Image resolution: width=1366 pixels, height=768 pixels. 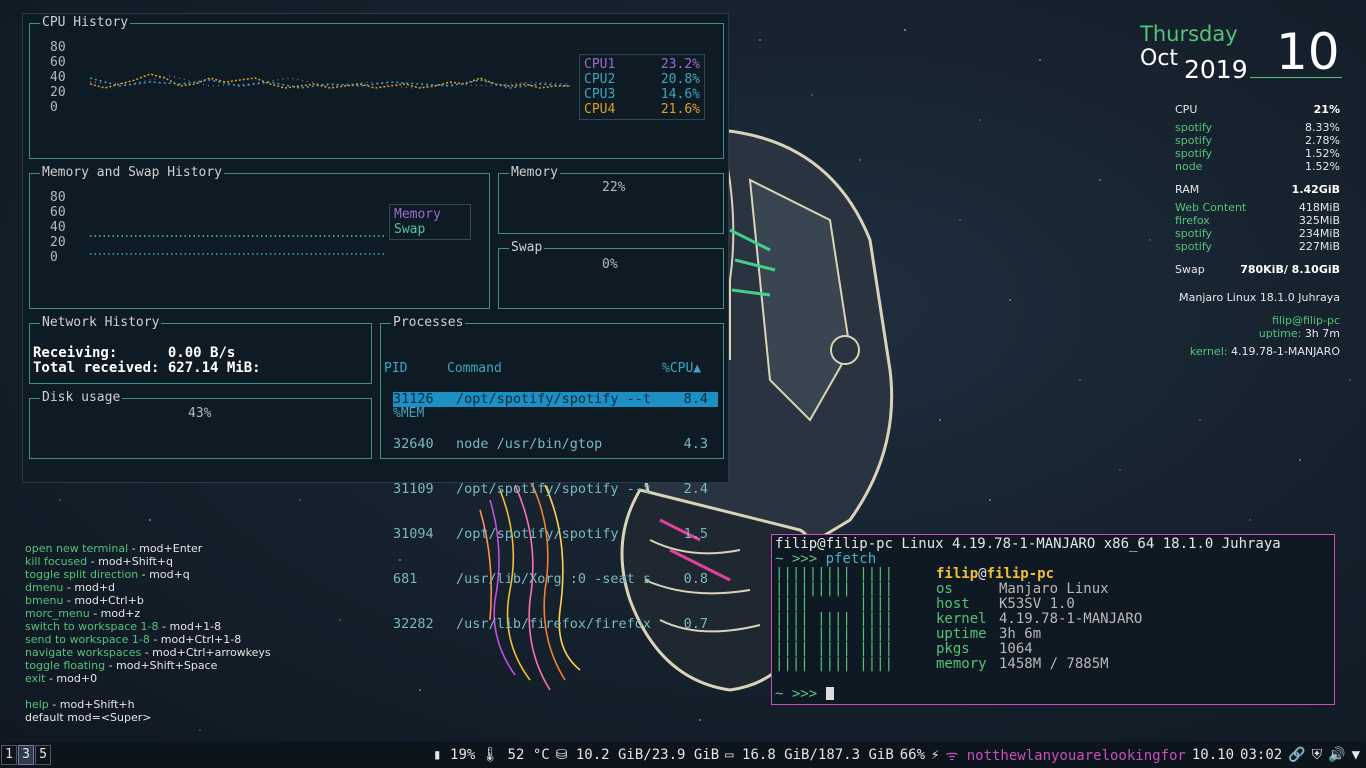 I want to click on conky-date: 10, so click(x=1308, y=52).